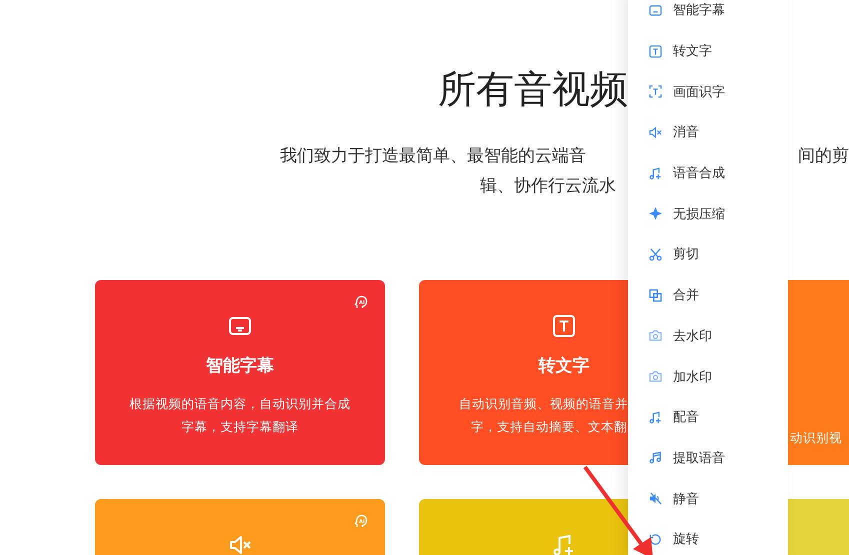 The width and height of the screenshot is (849, 555). What do you see at coordinates (655, 91) in the screenshot?
I see `text-scan-icon` at bounding box center [655, 91].